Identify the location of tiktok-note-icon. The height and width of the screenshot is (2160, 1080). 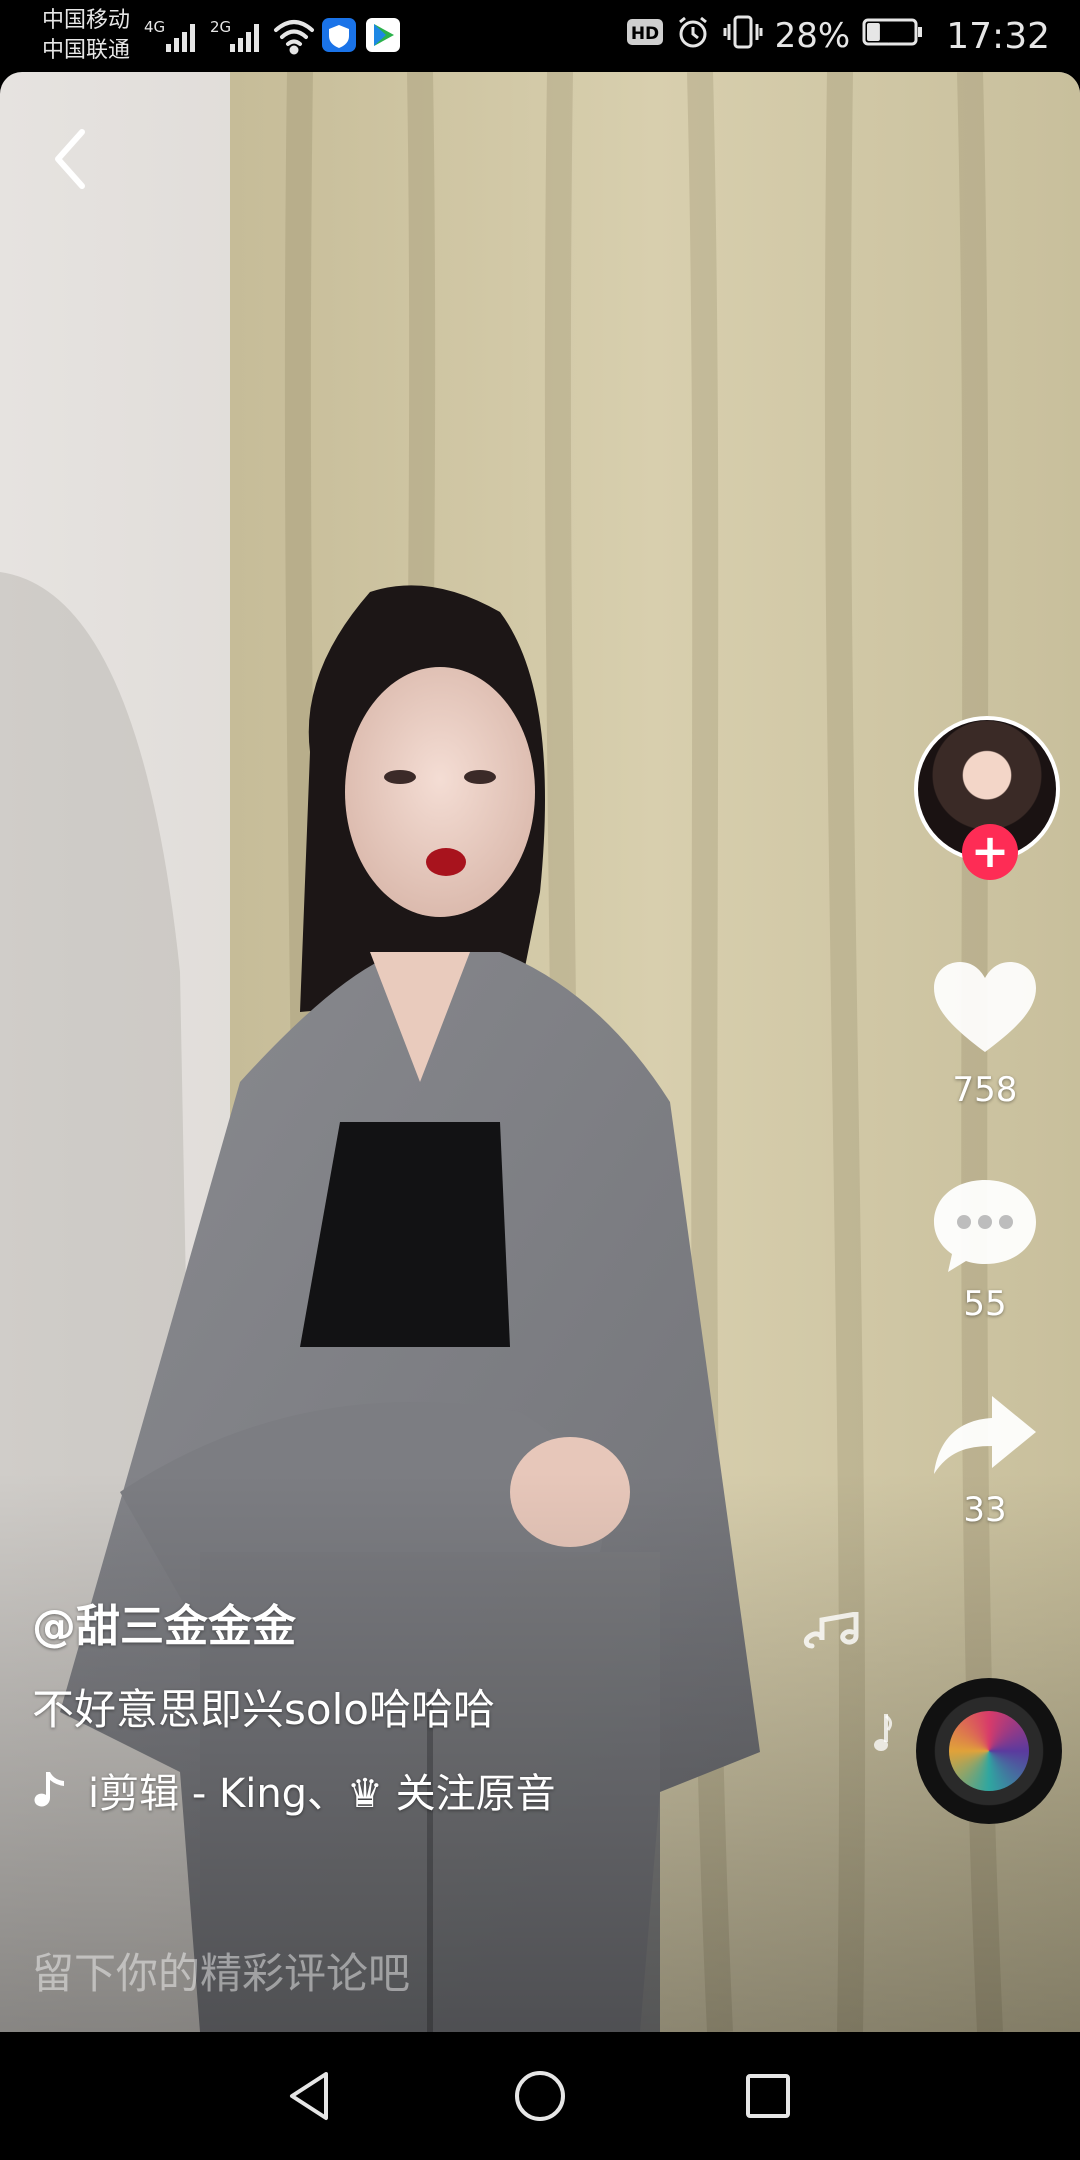
(49, 1789).